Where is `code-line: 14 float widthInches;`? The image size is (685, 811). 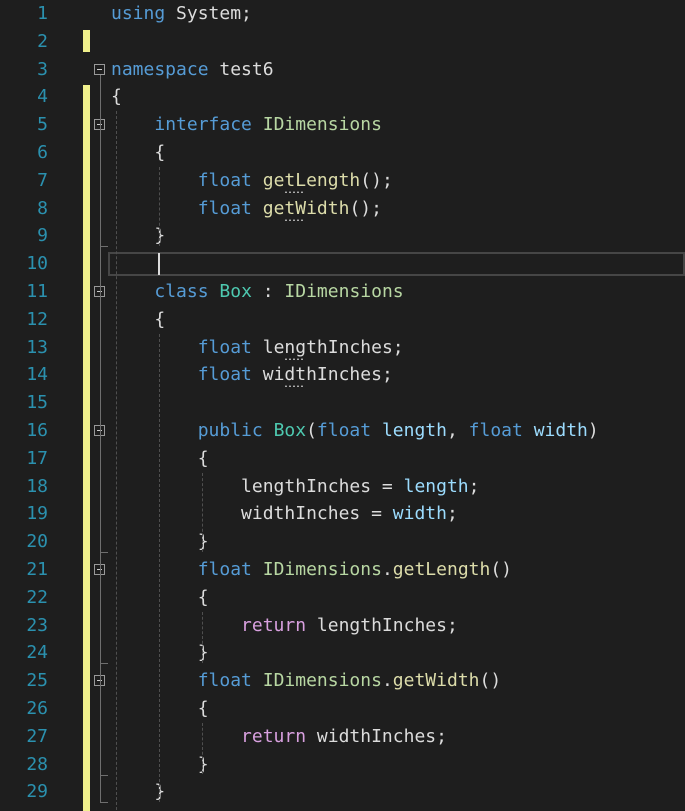 code-line: 14 float widthInches; is located at coordinates (342, 375).